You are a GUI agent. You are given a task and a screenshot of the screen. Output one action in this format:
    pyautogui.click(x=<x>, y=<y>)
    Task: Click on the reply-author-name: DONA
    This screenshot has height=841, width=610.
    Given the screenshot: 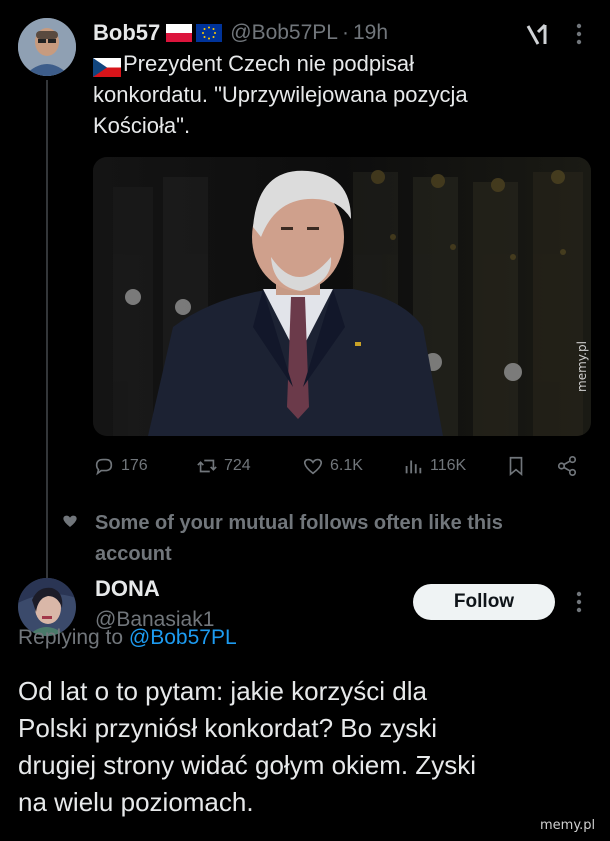 What is the action you would take?
    pyautogui.click(x=127, y=589)
    